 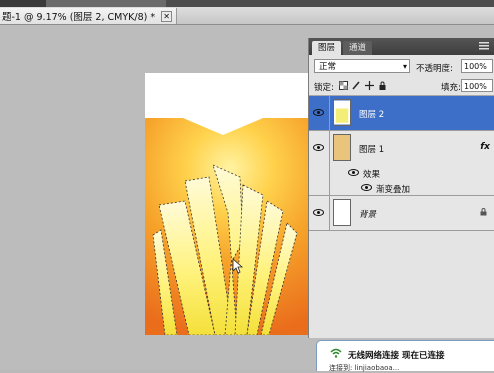 What do you see at coordinates (396, 356) in the screenshot?
I see `notification-title: 无线网络连接 现在已连接` at bounding box center [396, 356].